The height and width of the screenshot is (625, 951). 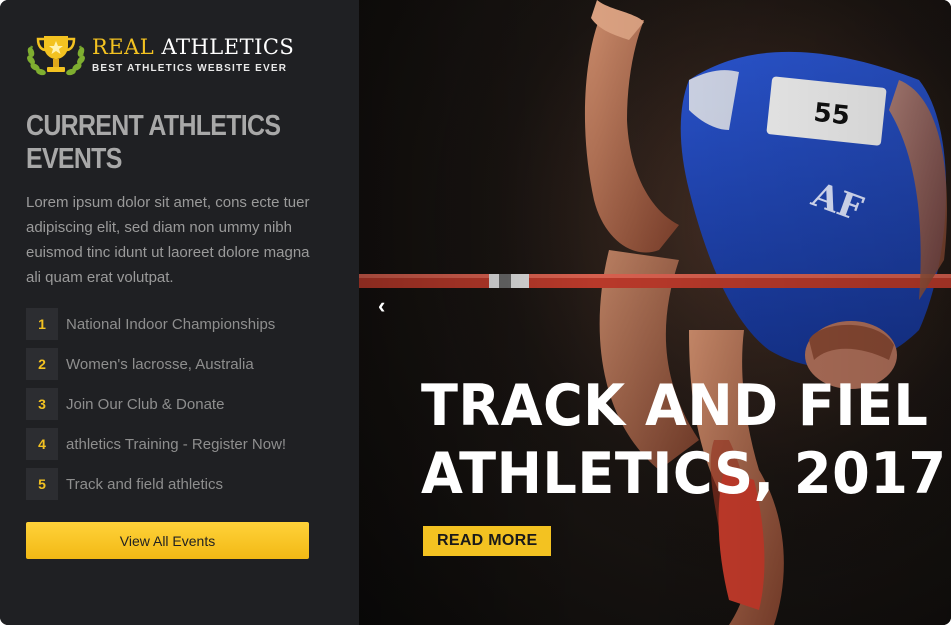 I want to click on site-title-part1: REAL, so click(x=123, y=47).